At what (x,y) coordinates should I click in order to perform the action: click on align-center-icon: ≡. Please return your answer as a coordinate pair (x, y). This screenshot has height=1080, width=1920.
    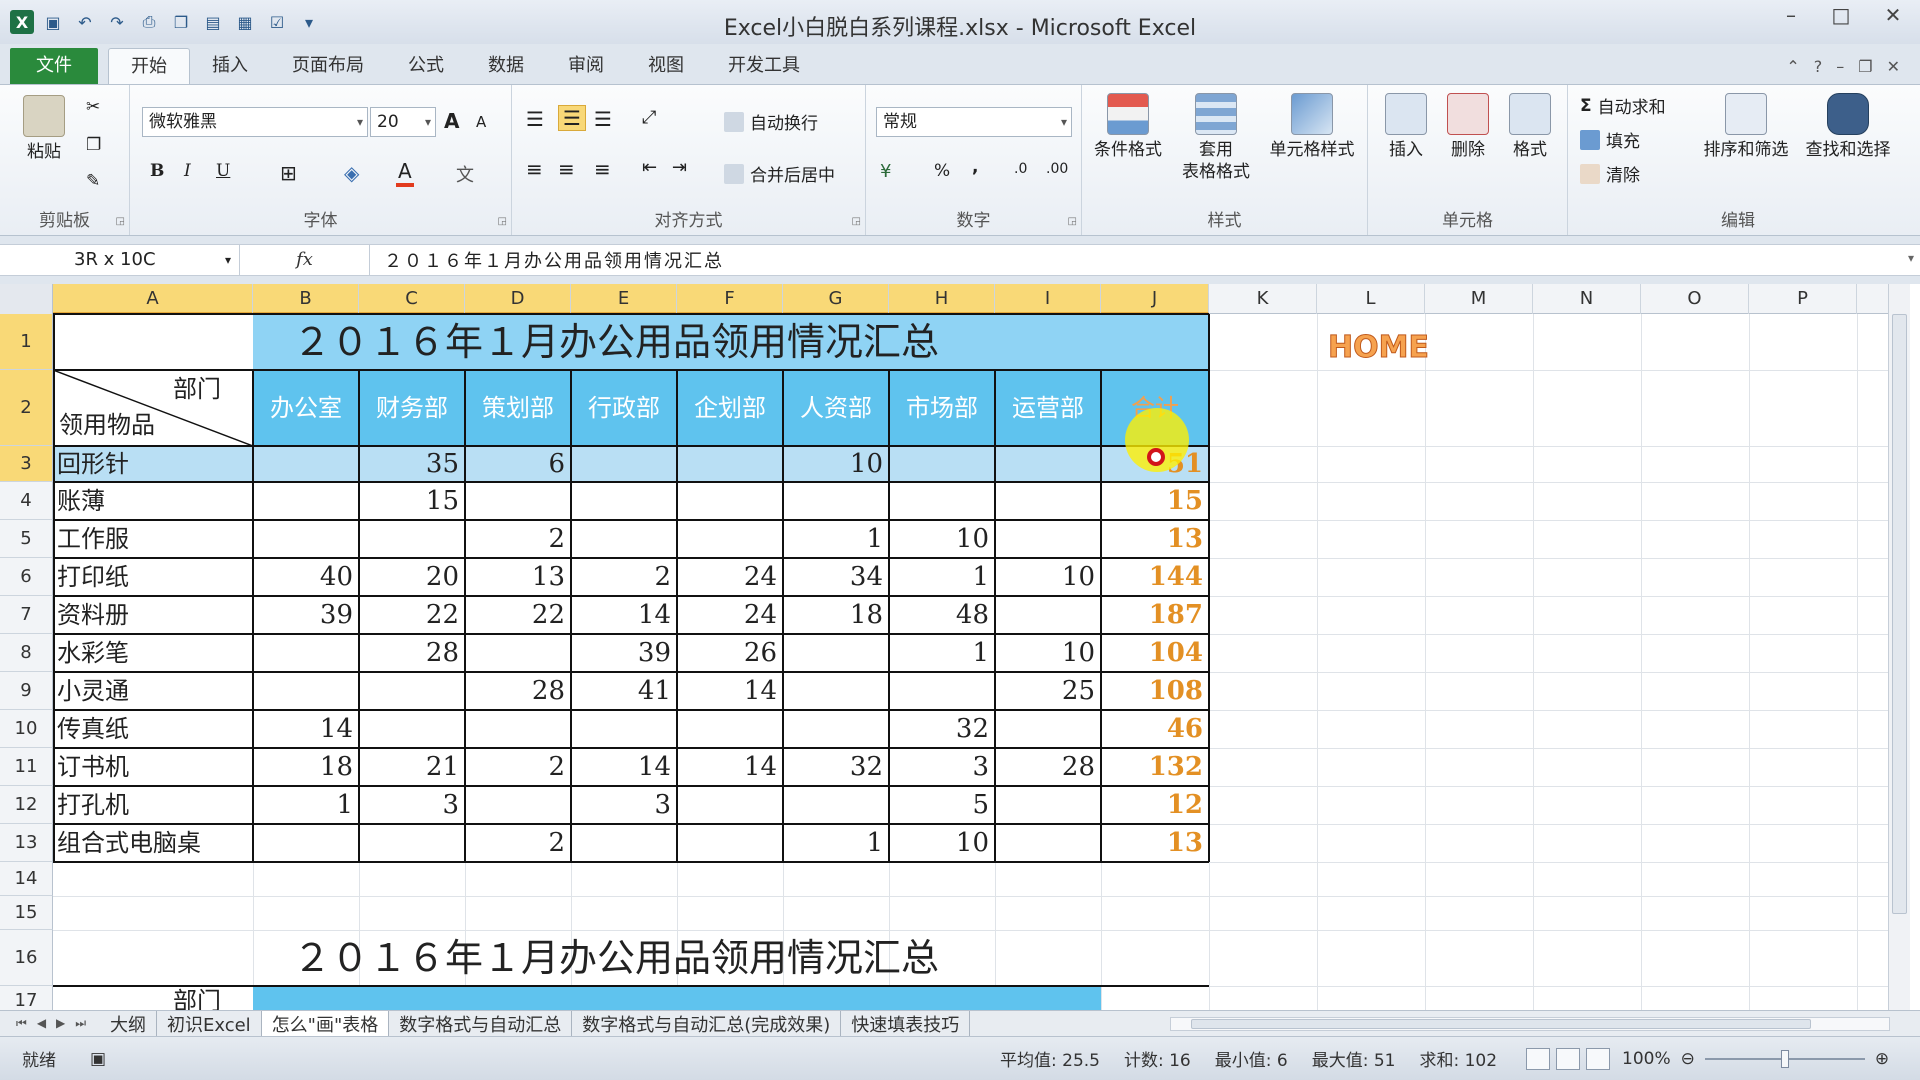
    Looking at the image, I should click on (566, 169).